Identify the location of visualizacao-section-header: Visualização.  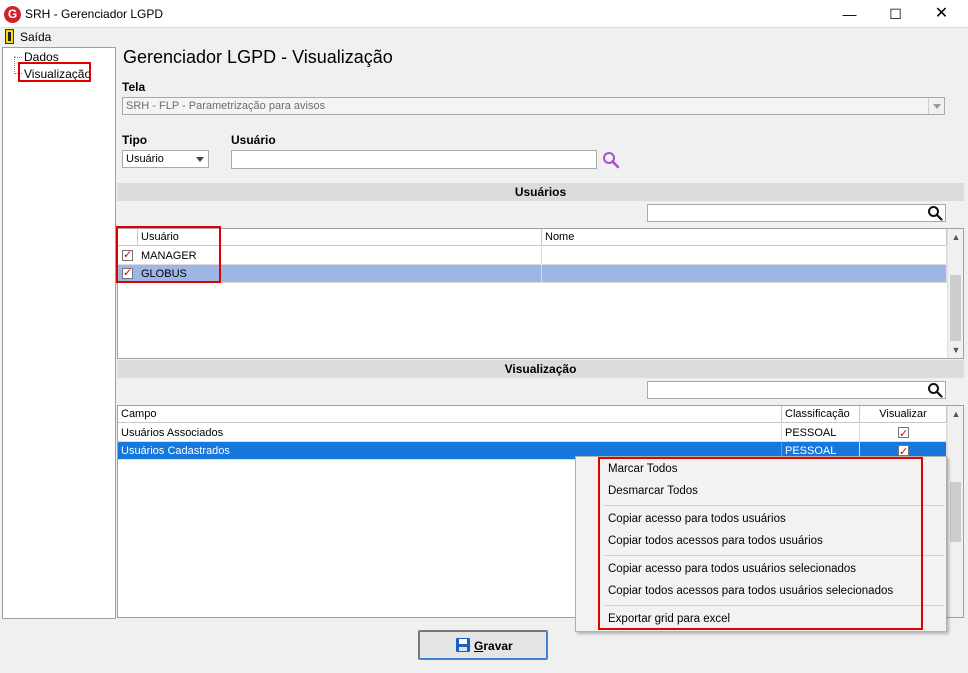
(540, 369).